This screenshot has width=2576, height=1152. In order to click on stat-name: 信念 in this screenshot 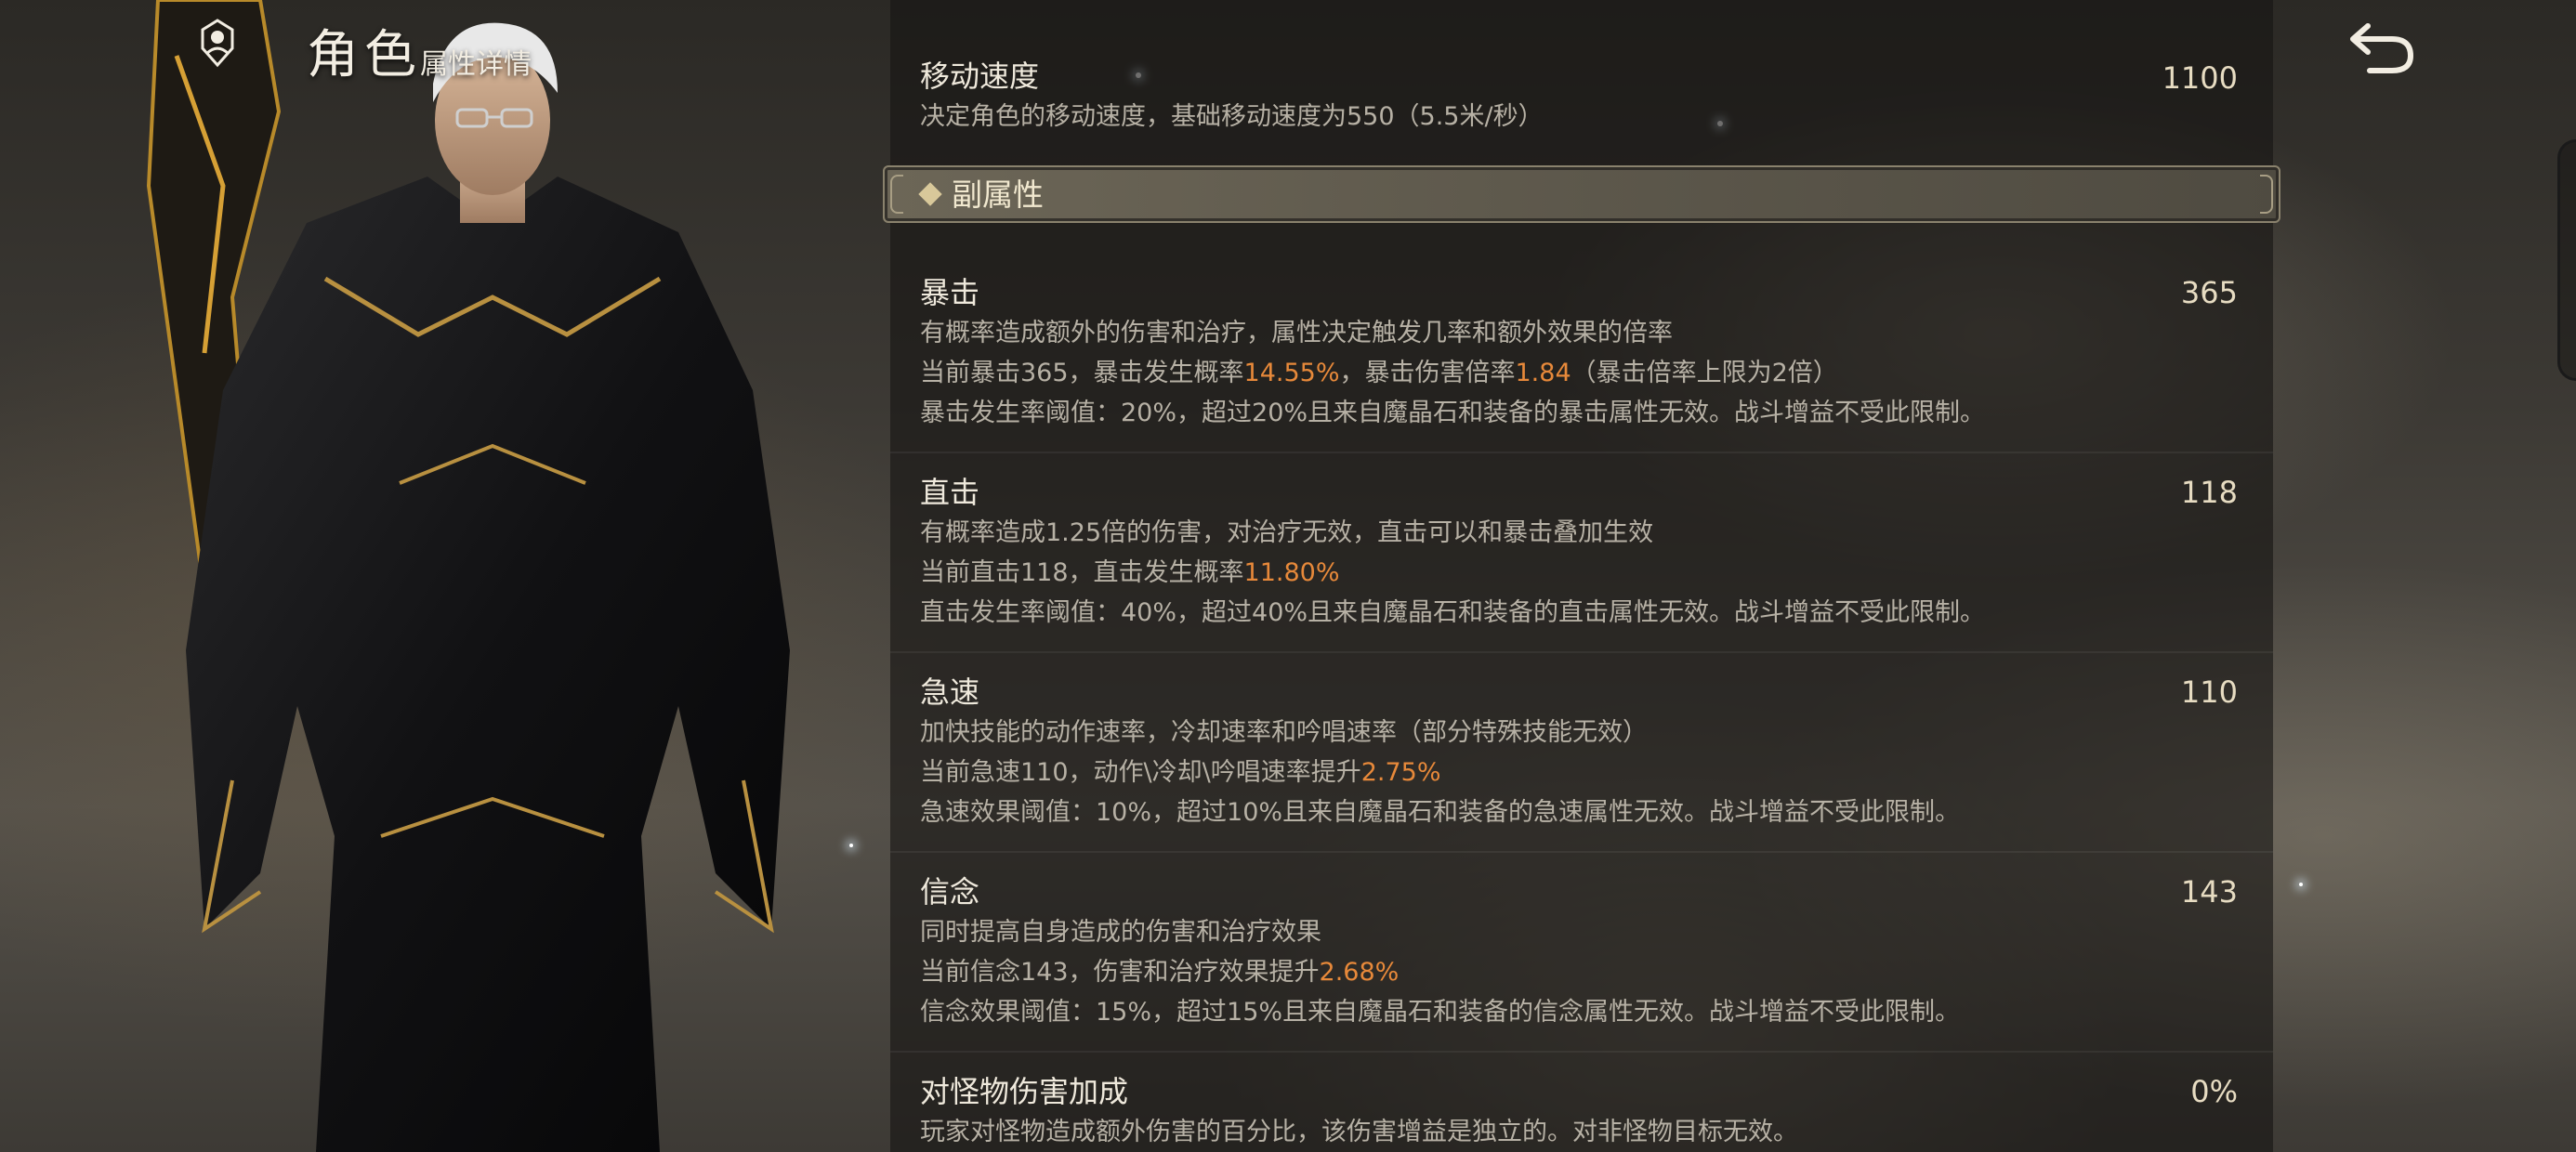, I will do `click(950, 892)`.